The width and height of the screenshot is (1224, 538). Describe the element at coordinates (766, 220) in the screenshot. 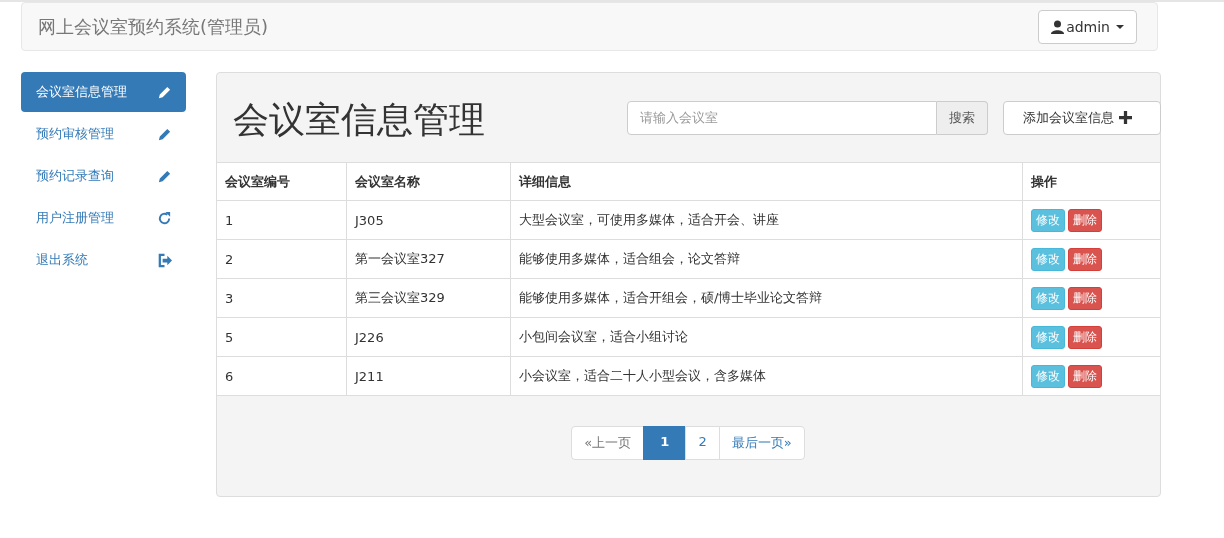

I see `table-cell: 大型会议室，可使用多媒体，适合开会、讲座` at that location.